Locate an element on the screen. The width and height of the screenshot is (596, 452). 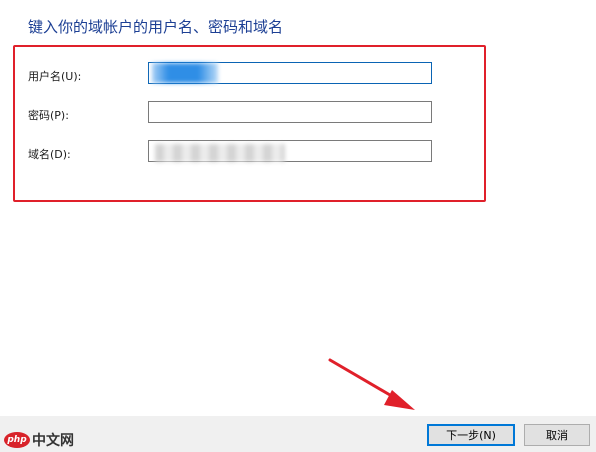
dialog-heading: 键入你的域帐户的用户名、密码和域名 is located at coordinates (156, 27).